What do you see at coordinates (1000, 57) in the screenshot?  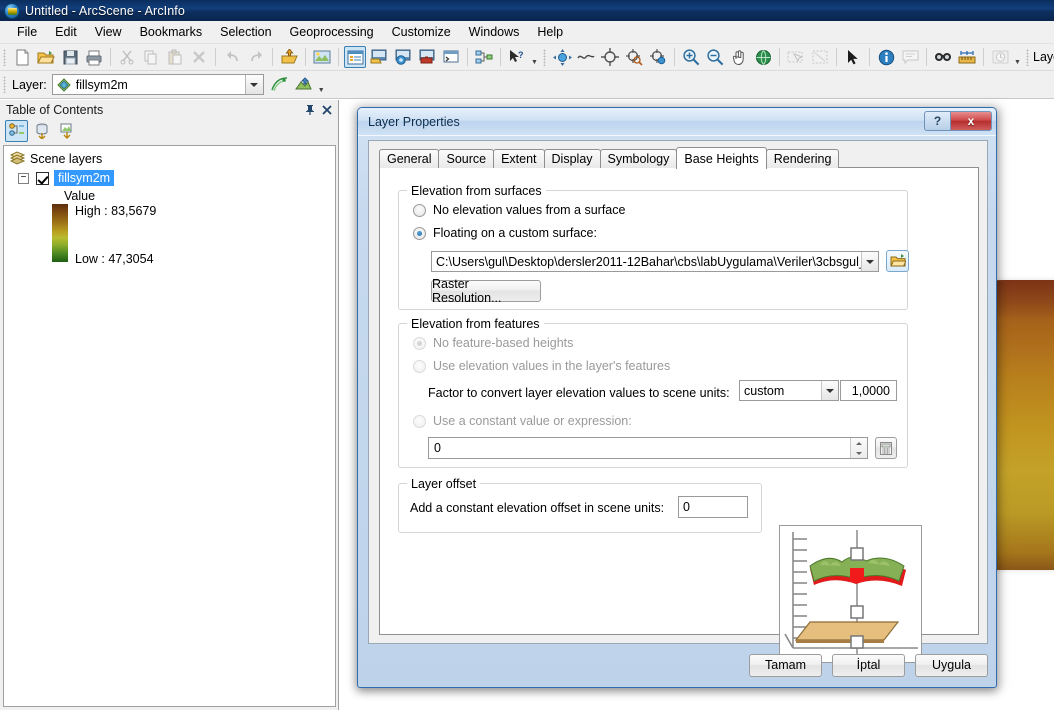 I see `time-slider-icon` at bounding box center [1000, 57].